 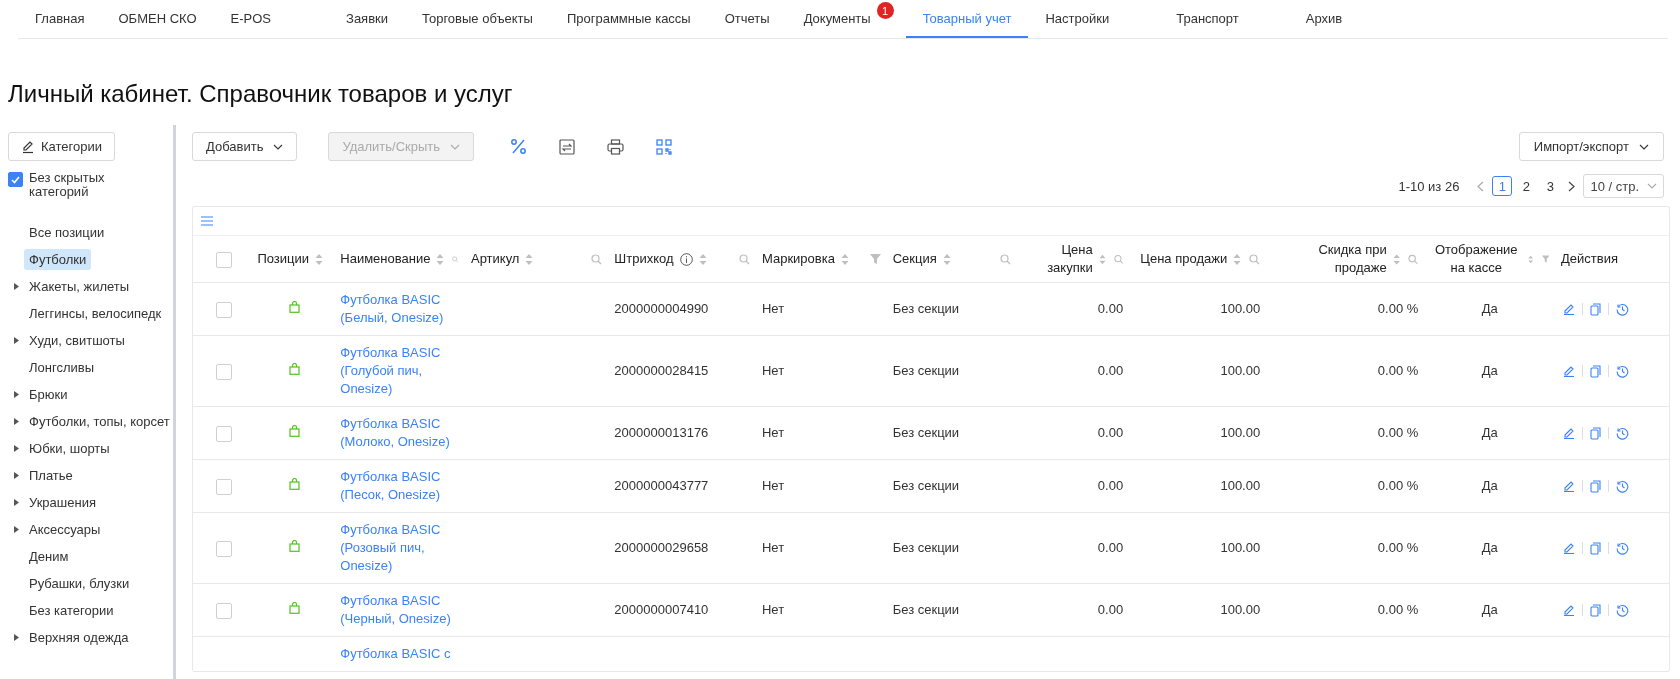 I want to click on select-all-checkbox, so click(x=223, y=259).